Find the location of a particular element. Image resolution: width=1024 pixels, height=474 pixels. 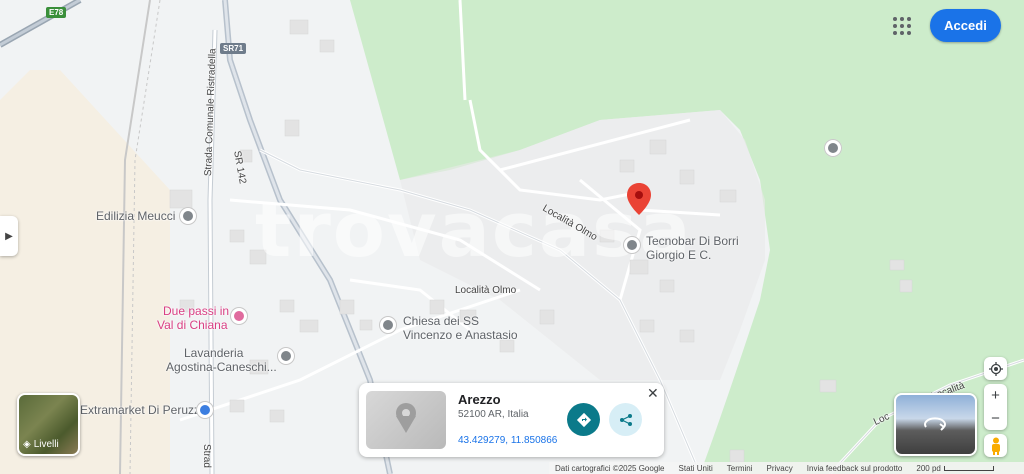

close-icon: ✕ is located at coordinates (653, 393).